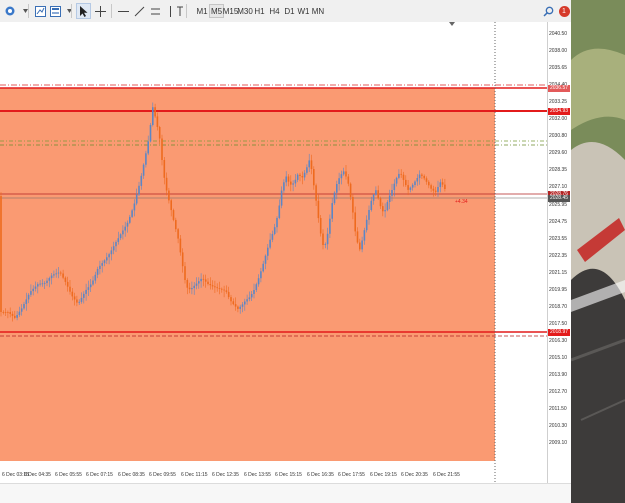 The image size is (625, 503). What do you see at coordinates (245, 11) in the screenshot?
I see `timeframe-m30: M30` at bounding box center [245, 11].